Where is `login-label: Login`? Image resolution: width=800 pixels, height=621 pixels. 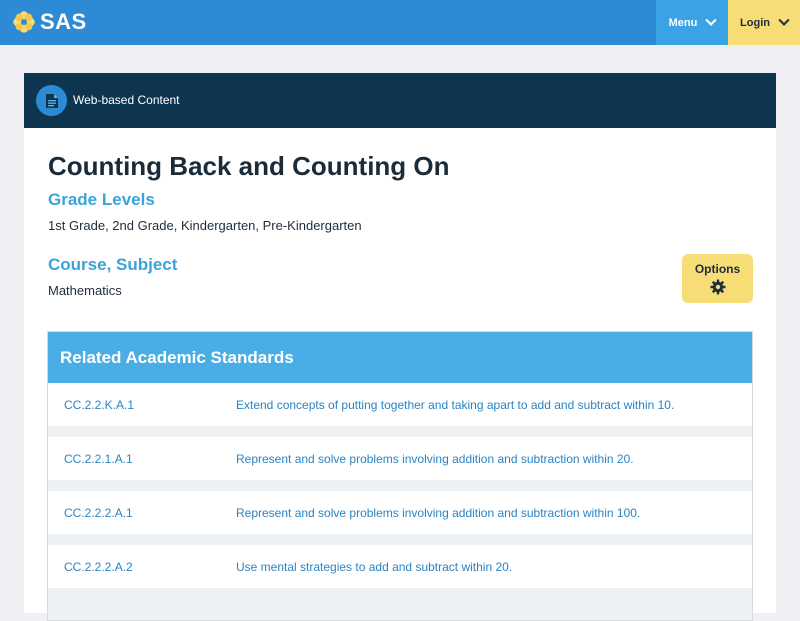
login-label: Login is located at coordinates (755, 22).